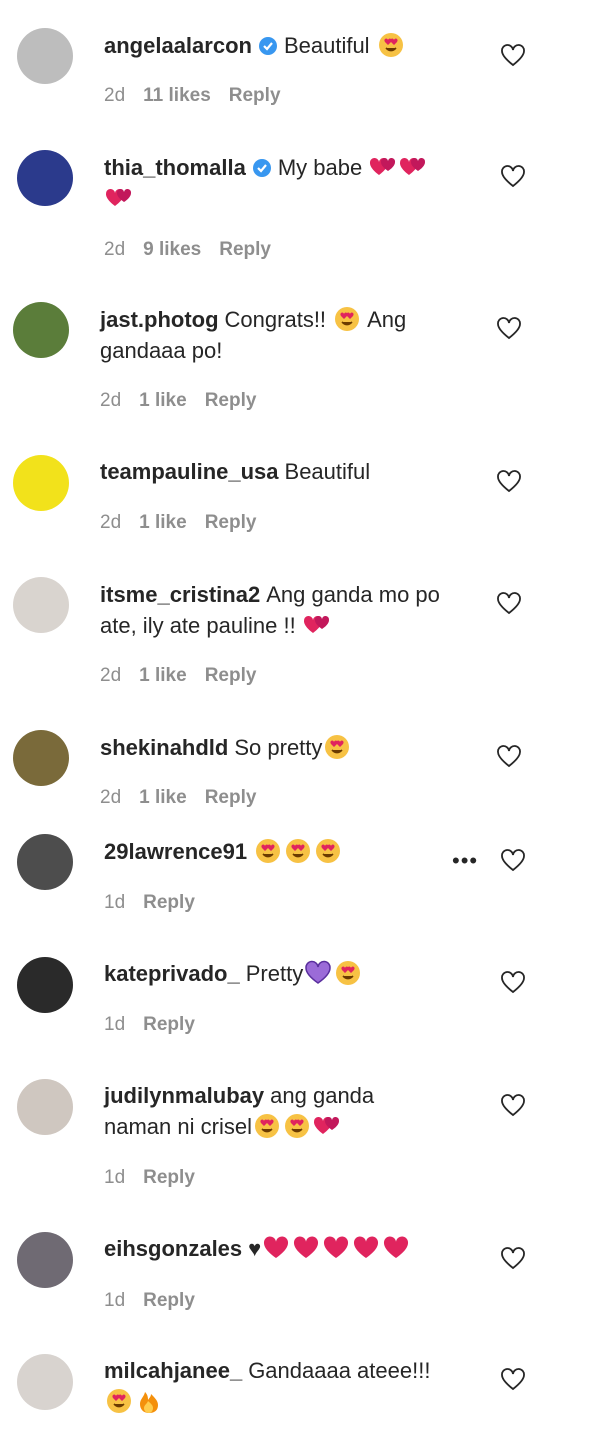 The width and height of the screenshot is (600, 1433). What do you see at coordinates (175, 167) in the screenshot?
I see `username: thia_thomalla` at bounding box center [175, 167].